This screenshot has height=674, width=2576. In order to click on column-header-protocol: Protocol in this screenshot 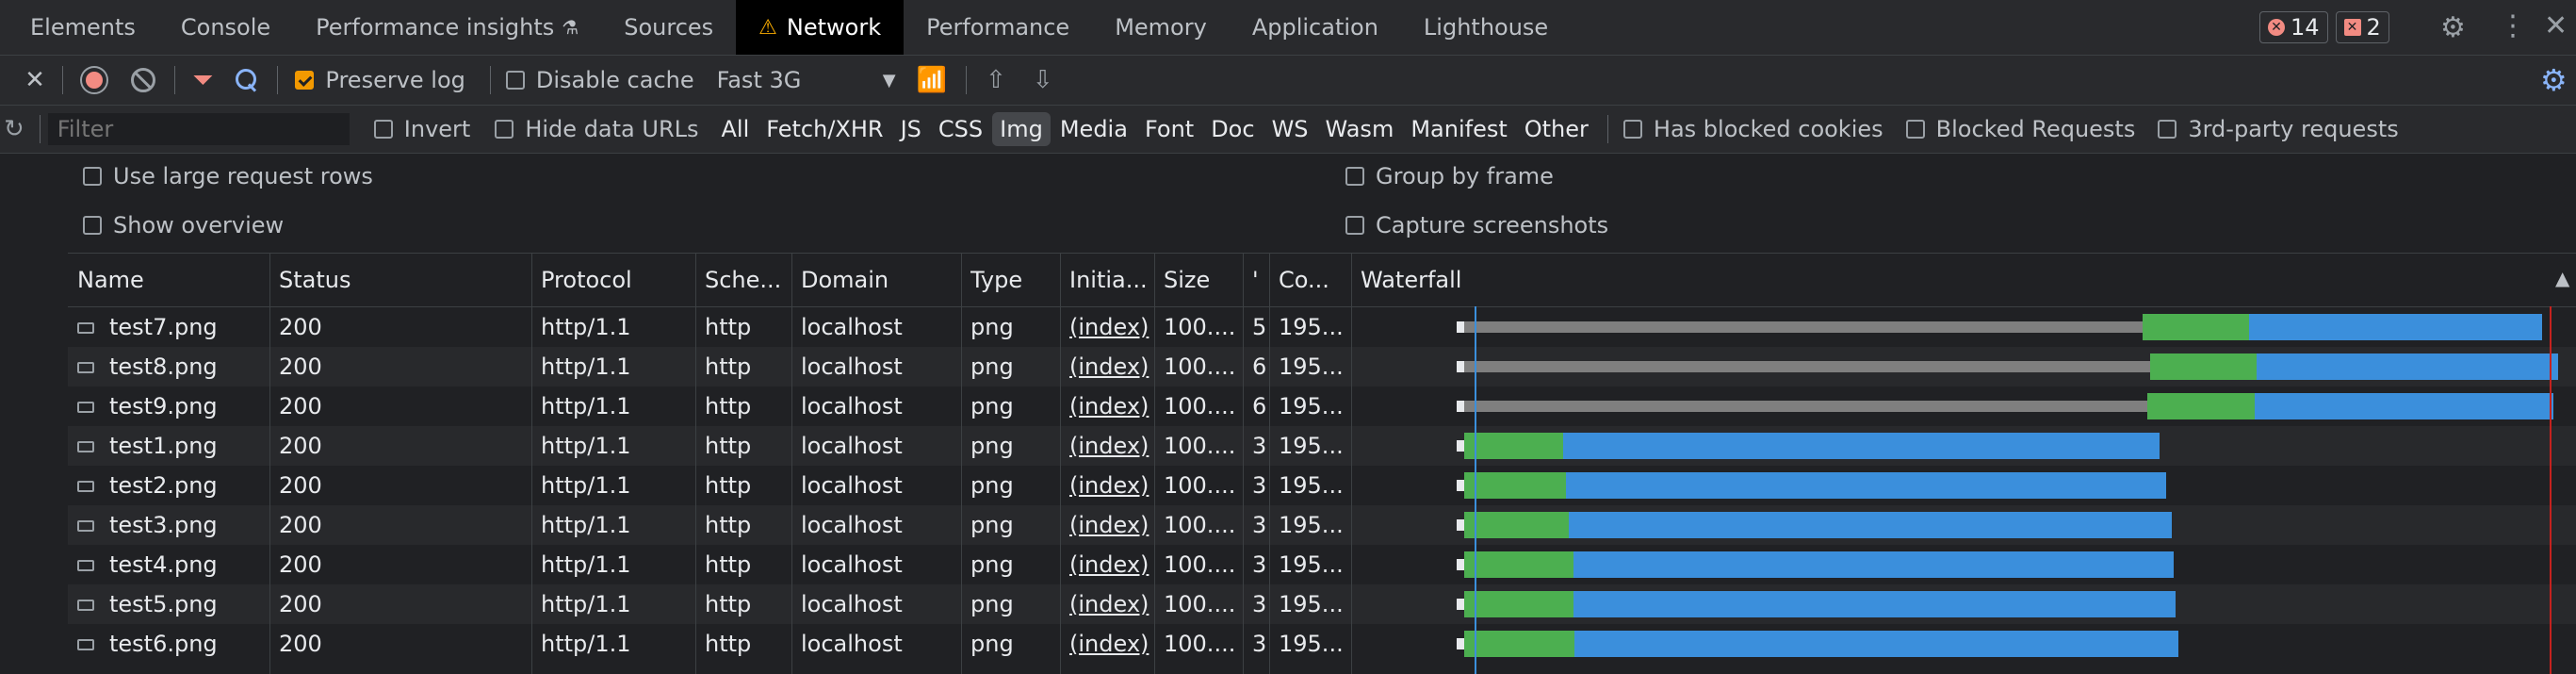, I will do `click(616, 280)`.